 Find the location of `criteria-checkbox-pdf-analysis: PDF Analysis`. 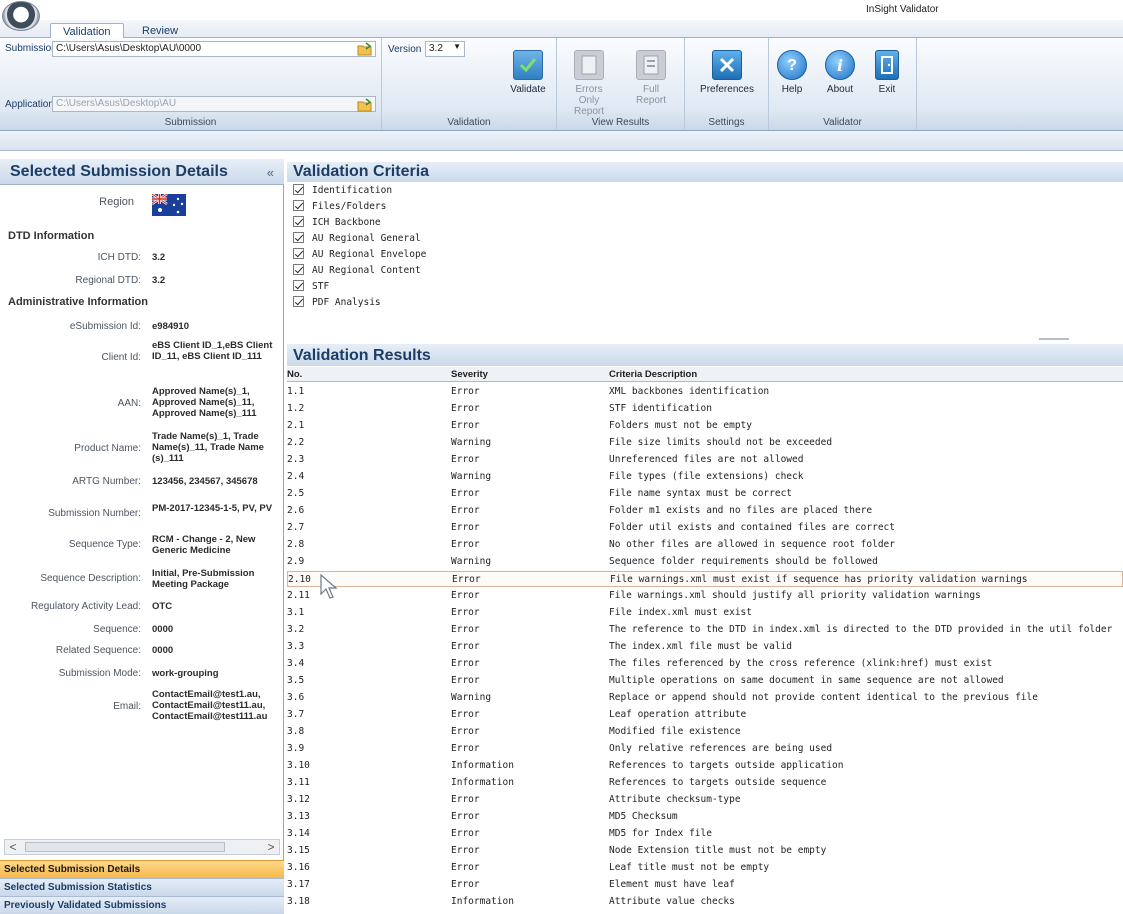

criteria-checkbox-pdf-analysis: PDF Analysis is located at coordinates (337, 302).